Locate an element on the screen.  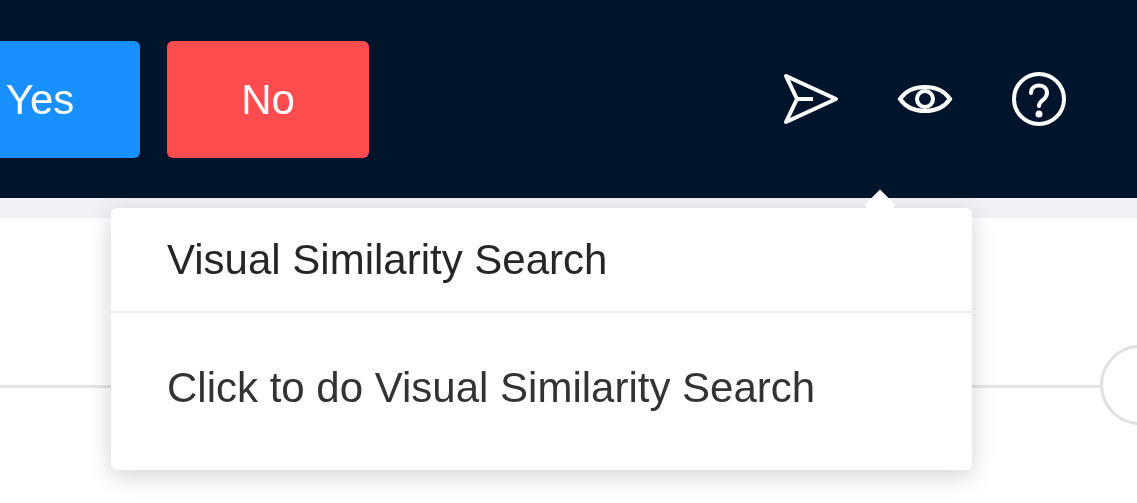
no-button: No is located at coordinates (268, 99).